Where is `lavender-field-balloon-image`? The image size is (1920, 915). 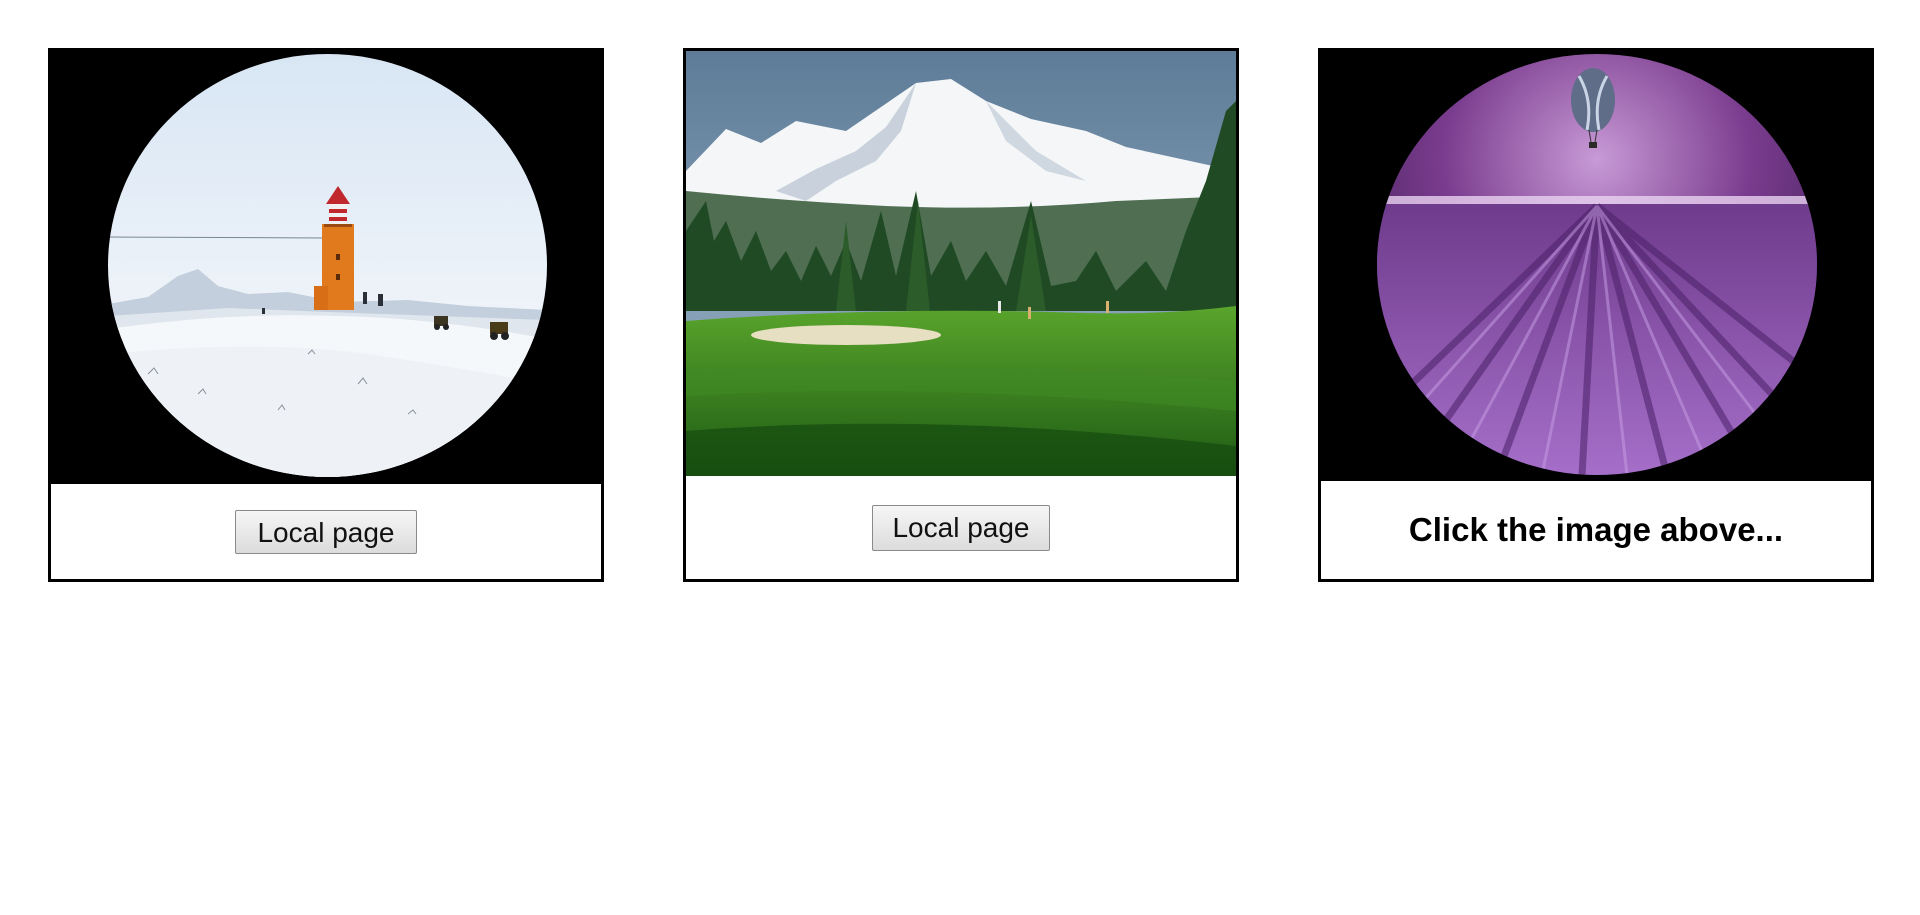 lavender-field-balloon-image is located at coordinates (1597, 264).